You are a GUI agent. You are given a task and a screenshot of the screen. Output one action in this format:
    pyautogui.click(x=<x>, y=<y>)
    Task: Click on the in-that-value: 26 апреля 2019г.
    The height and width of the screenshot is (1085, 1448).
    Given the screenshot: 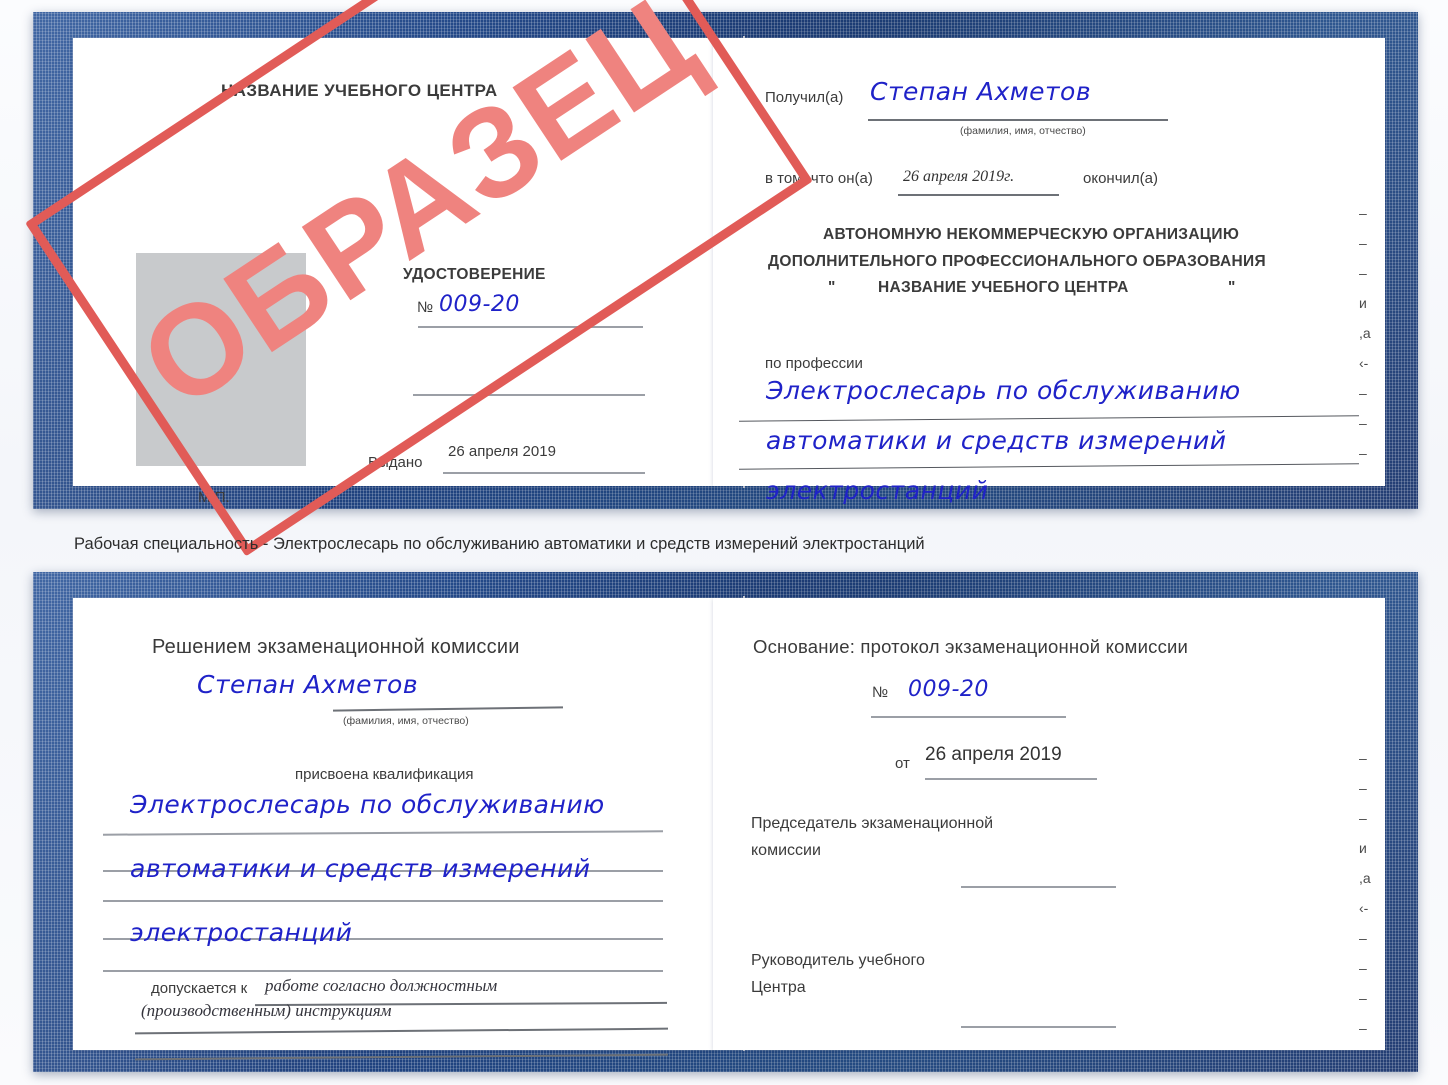 What is the action you would take?
    pyautogui.click(x=959, y=176)
    